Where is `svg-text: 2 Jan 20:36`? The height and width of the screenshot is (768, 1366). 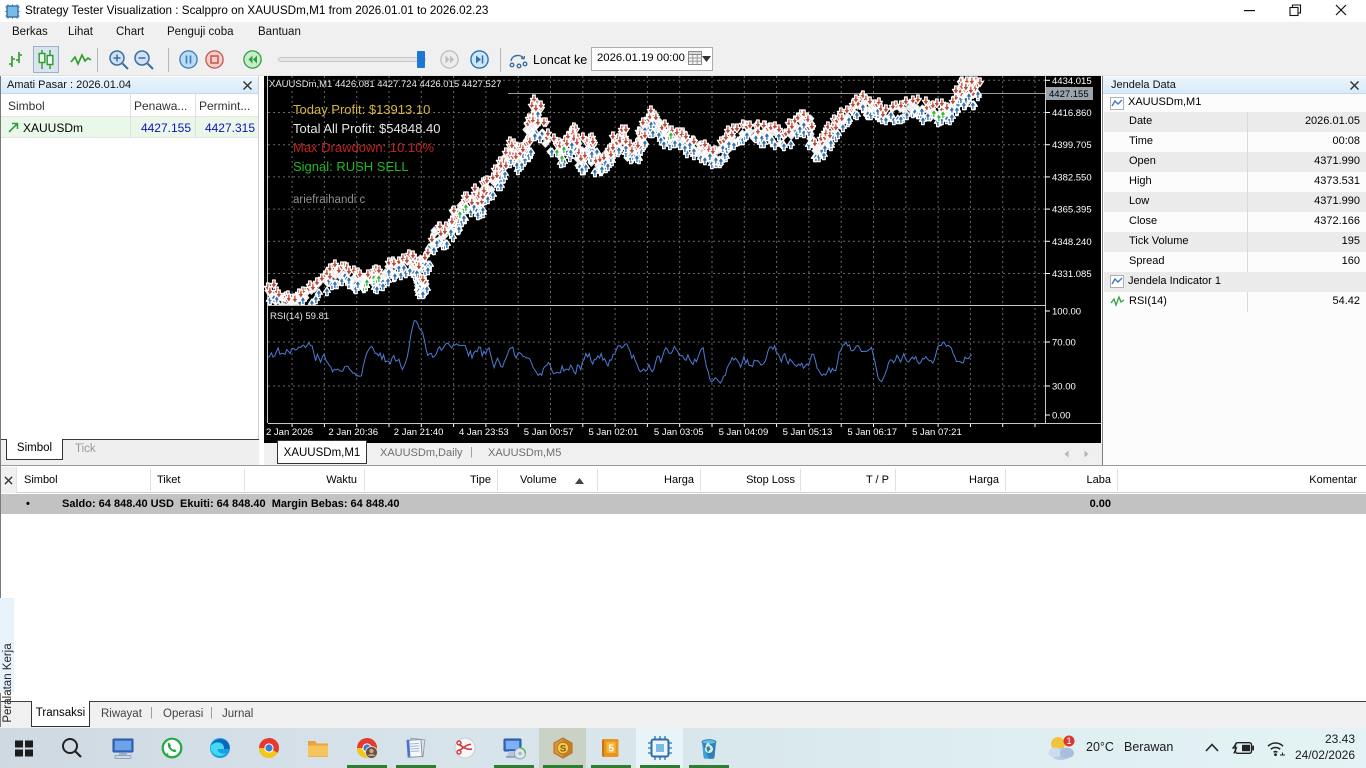 svg-text: 2 Jan 20:36 is located at coordinates (353, 432).